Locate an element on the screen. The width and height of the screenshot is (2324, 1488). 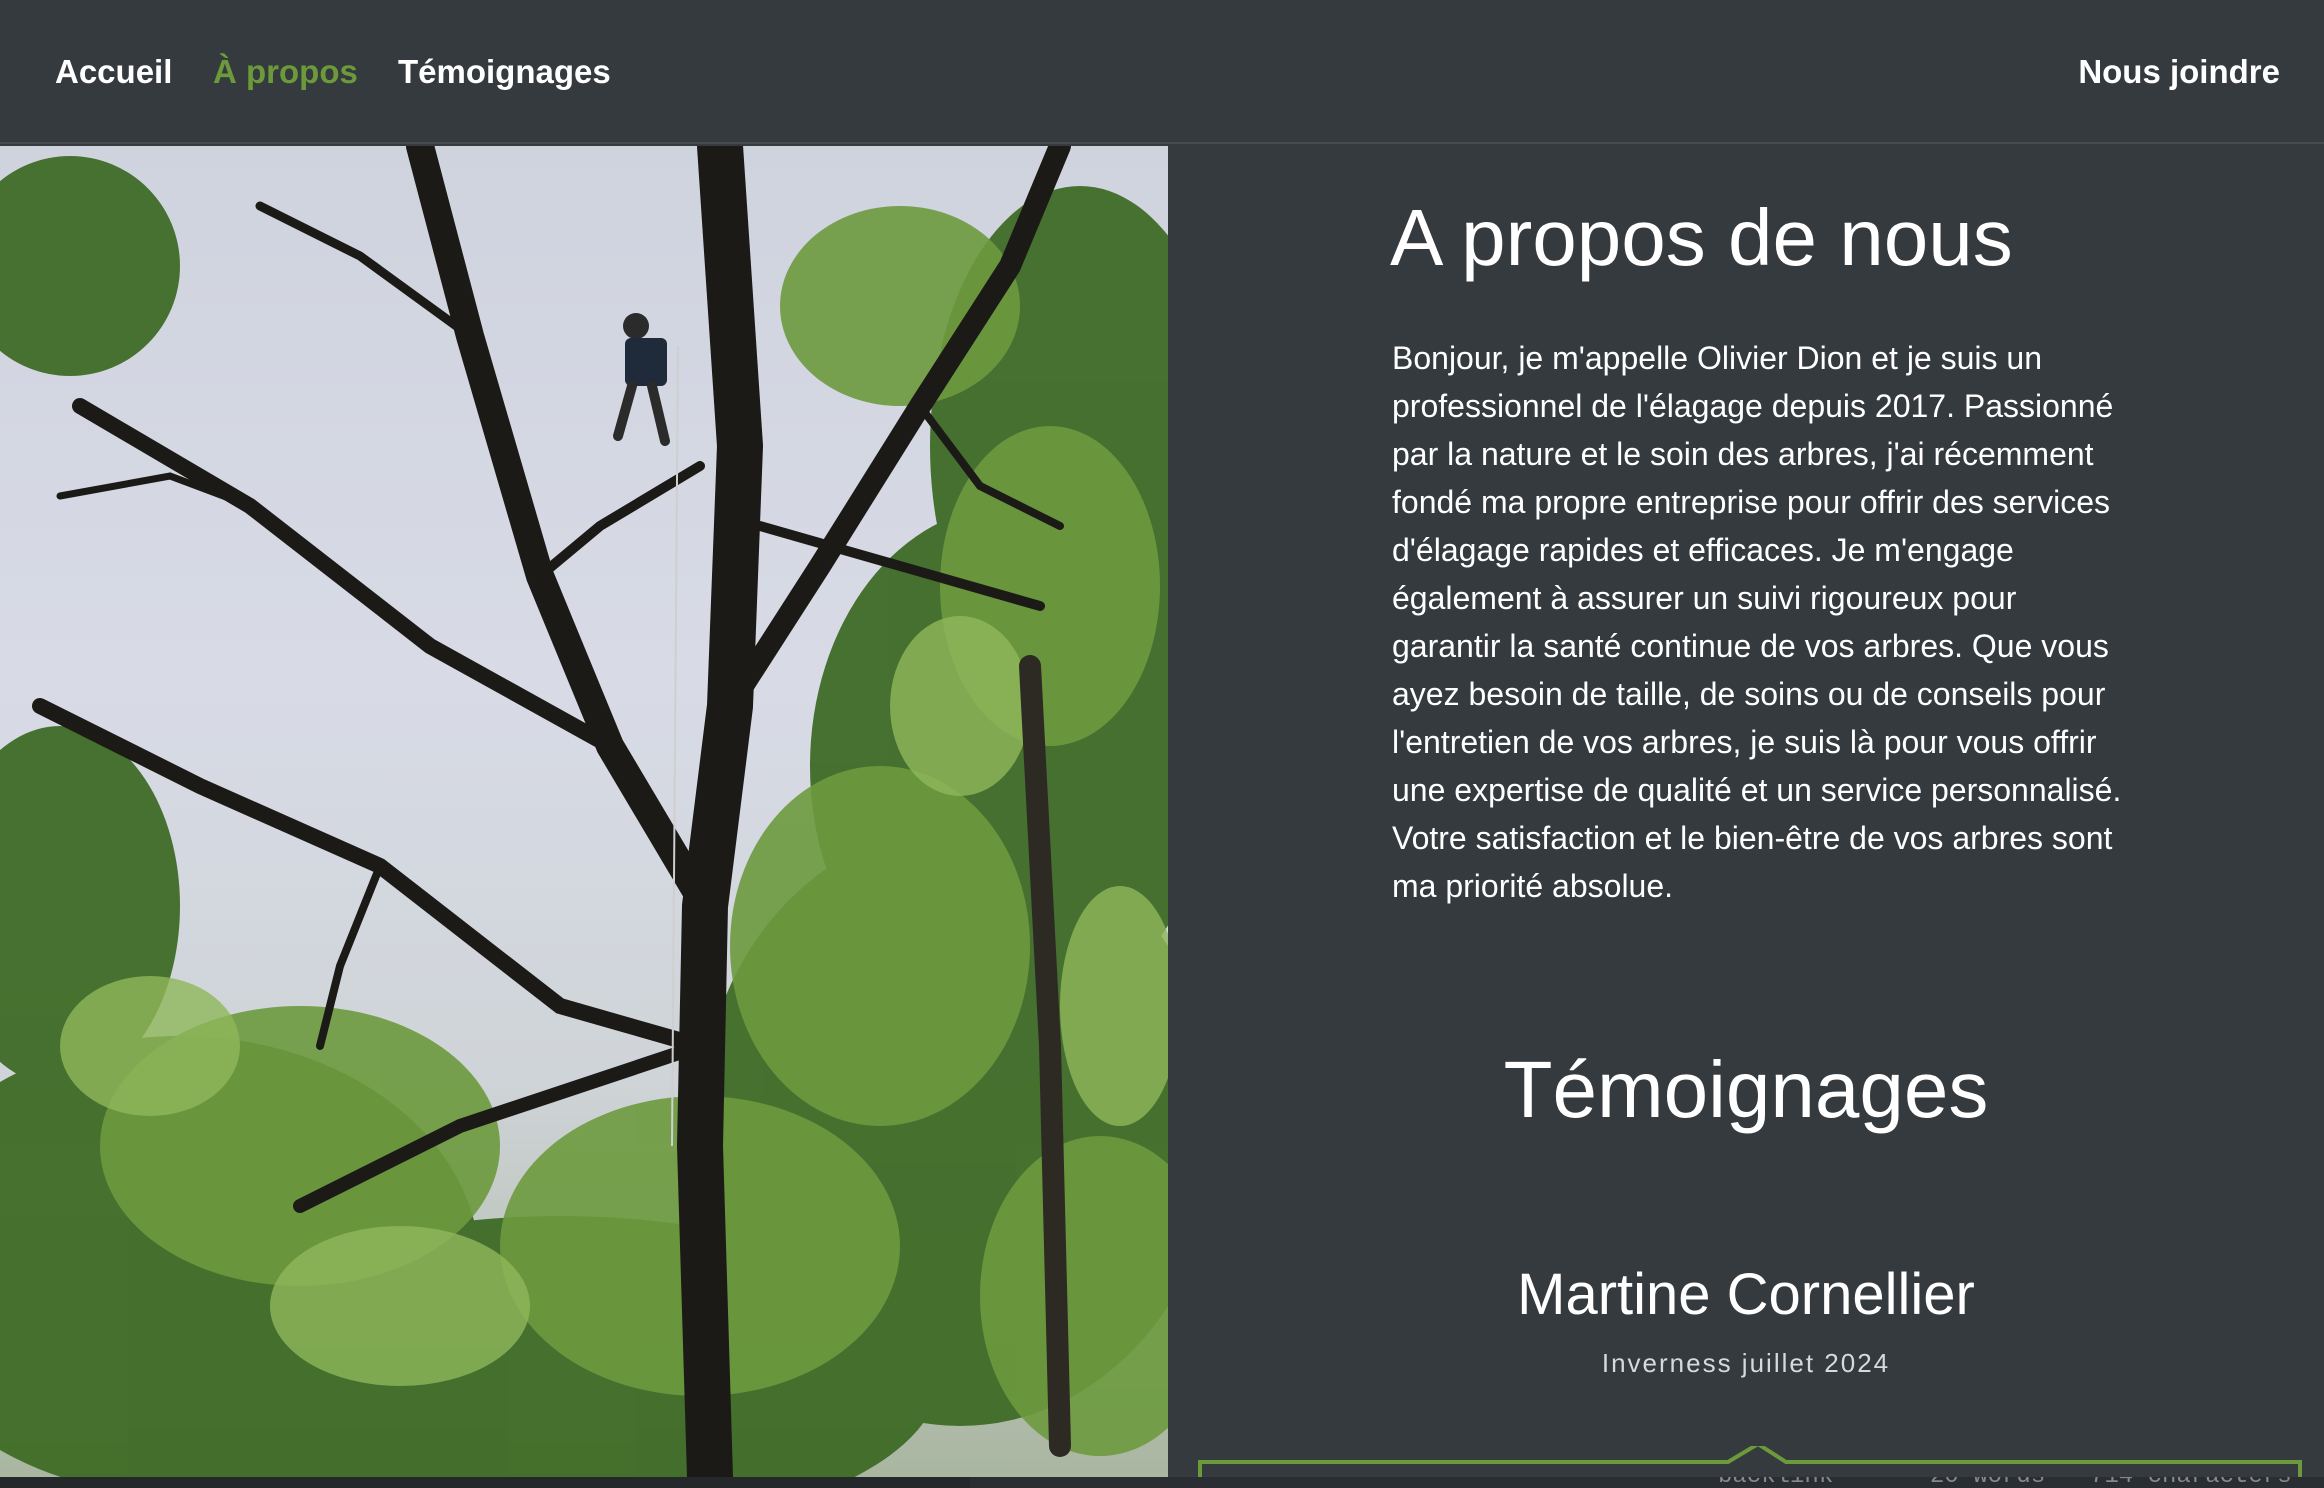
nav-link-a-propos: À propos is located at coordinates (285, 72).